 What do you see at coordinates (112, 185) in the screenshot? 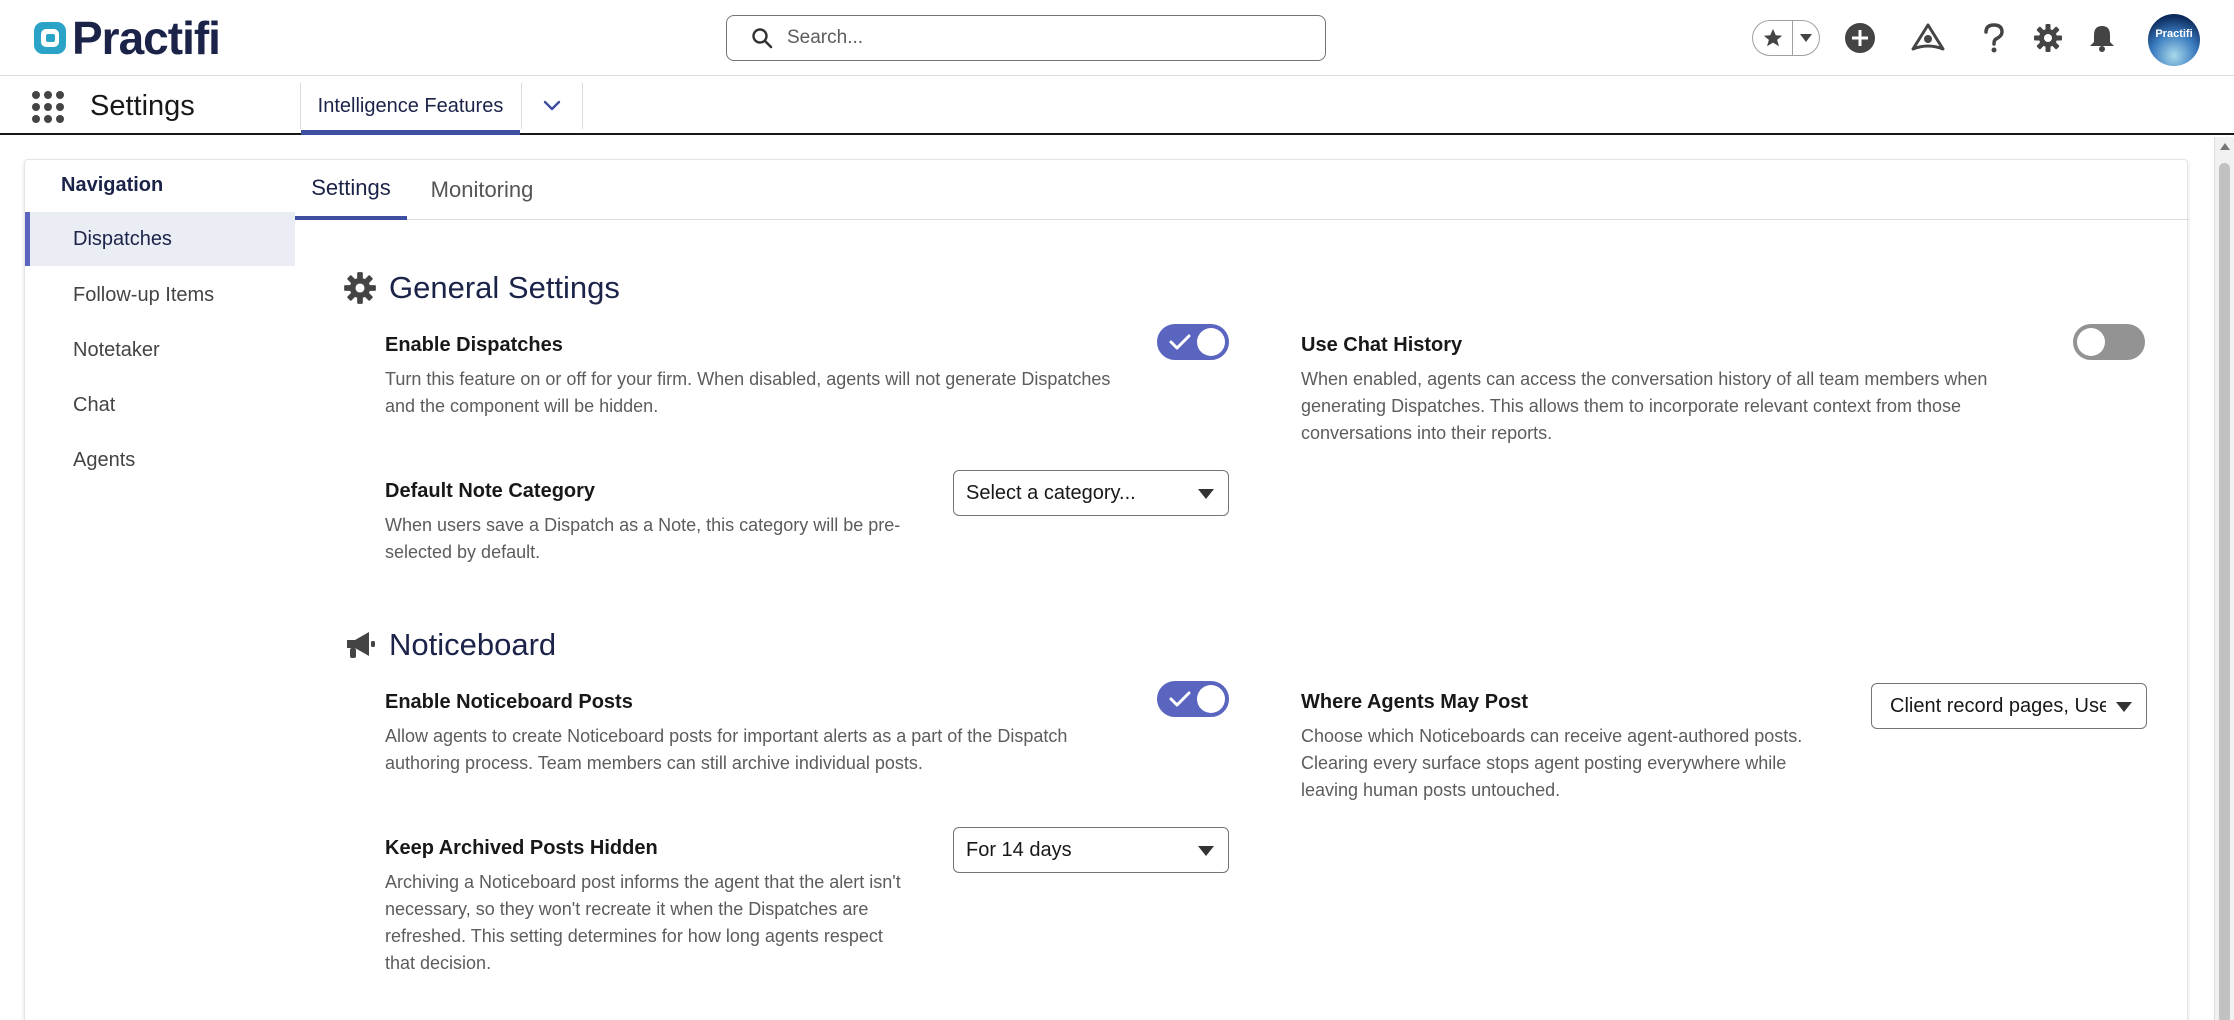
I see `side-nav-title: Navigation` at bounding box center [112, 185].